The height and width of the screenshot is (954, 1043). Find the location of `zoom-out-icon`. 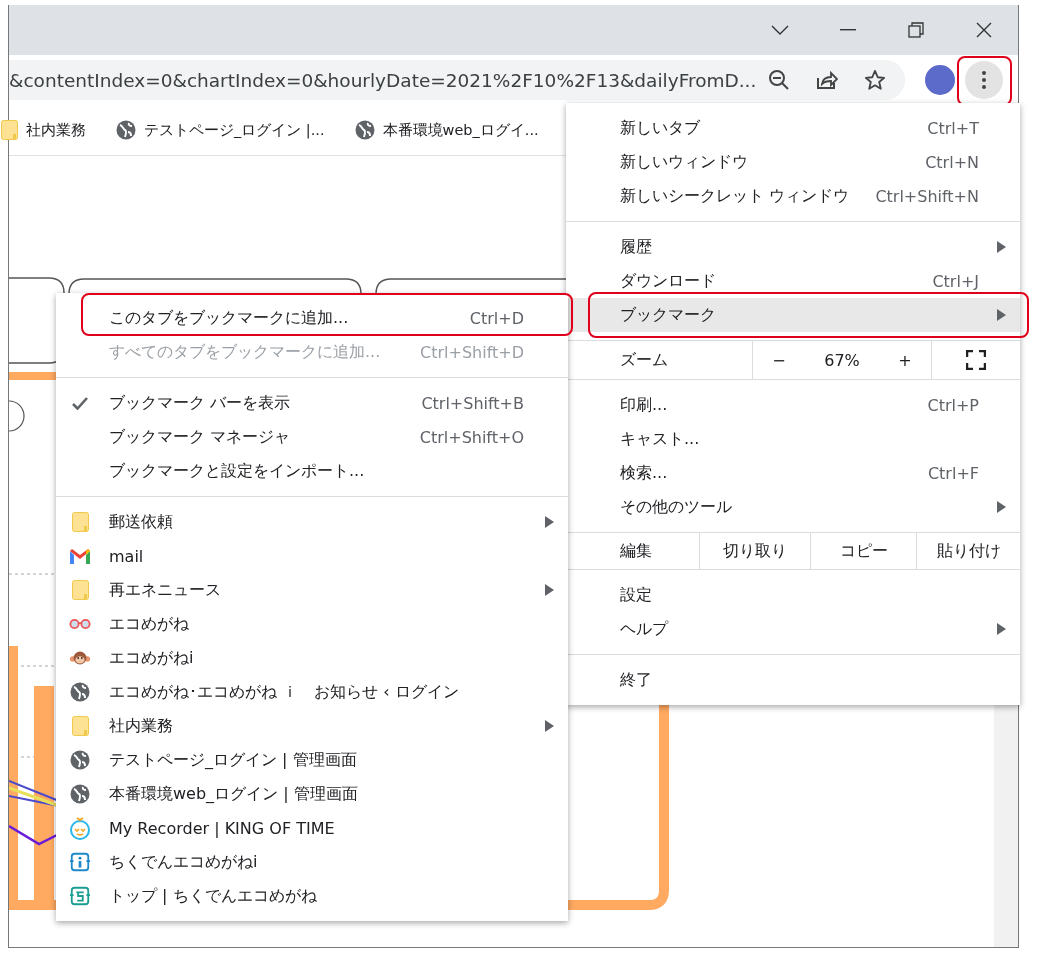

zoom-out-icon is located at coordinates (779, 80).